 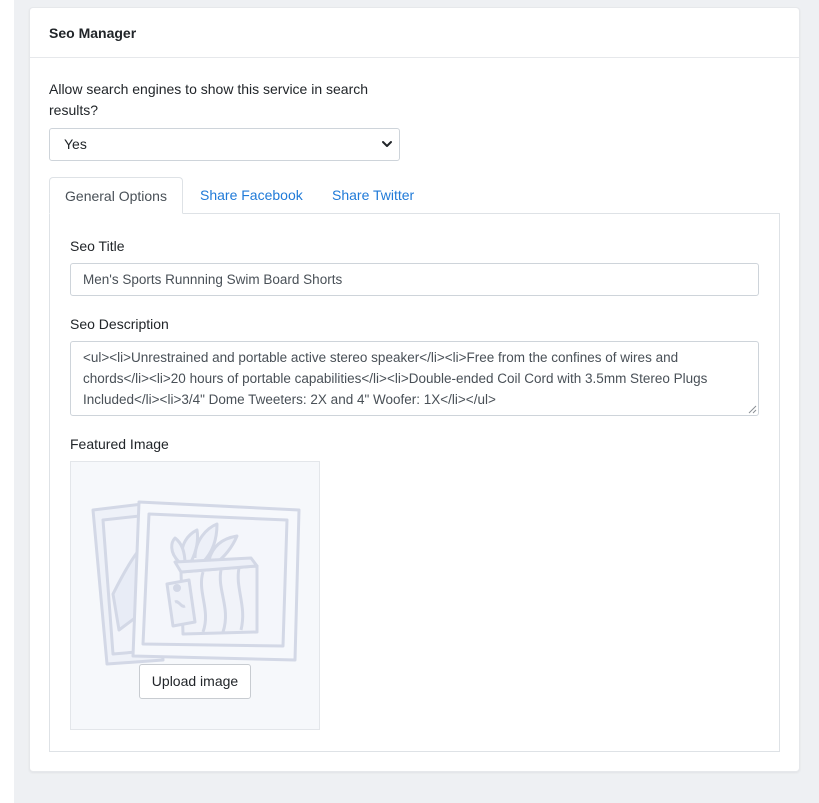 I want to click on search-visibility-value: Yes, so click(x=75, y=144).